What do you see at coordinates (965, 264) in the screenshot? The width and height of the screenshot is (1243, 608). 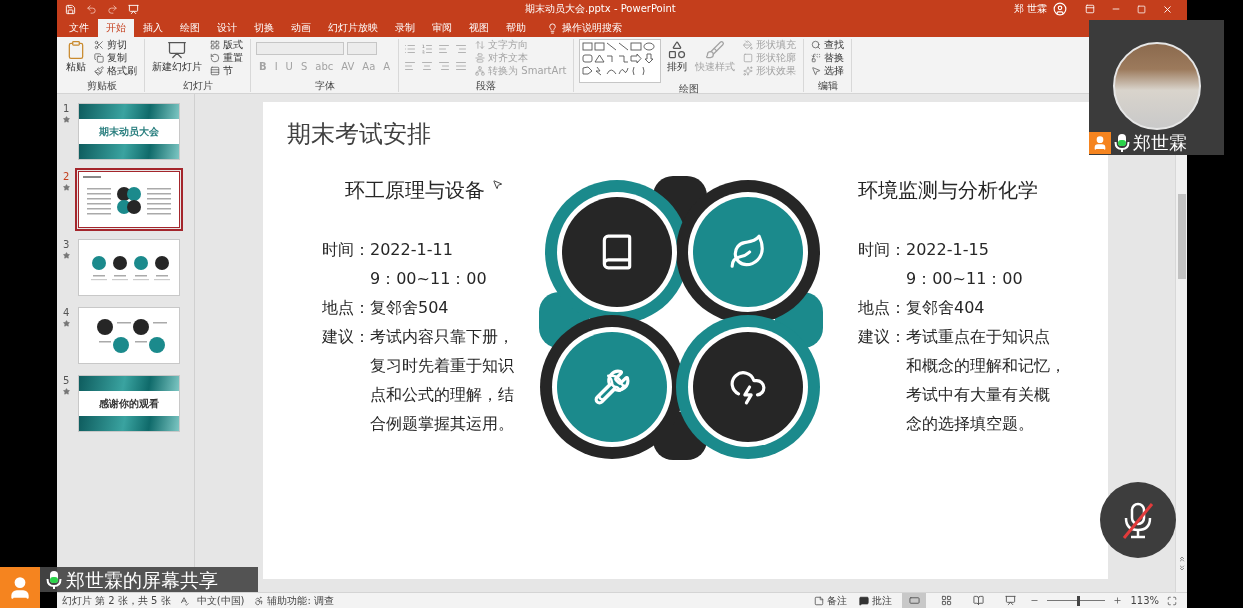 I see `detail-text: 2022-1-15 9：00~11：00` at bounding box center [965, 264].